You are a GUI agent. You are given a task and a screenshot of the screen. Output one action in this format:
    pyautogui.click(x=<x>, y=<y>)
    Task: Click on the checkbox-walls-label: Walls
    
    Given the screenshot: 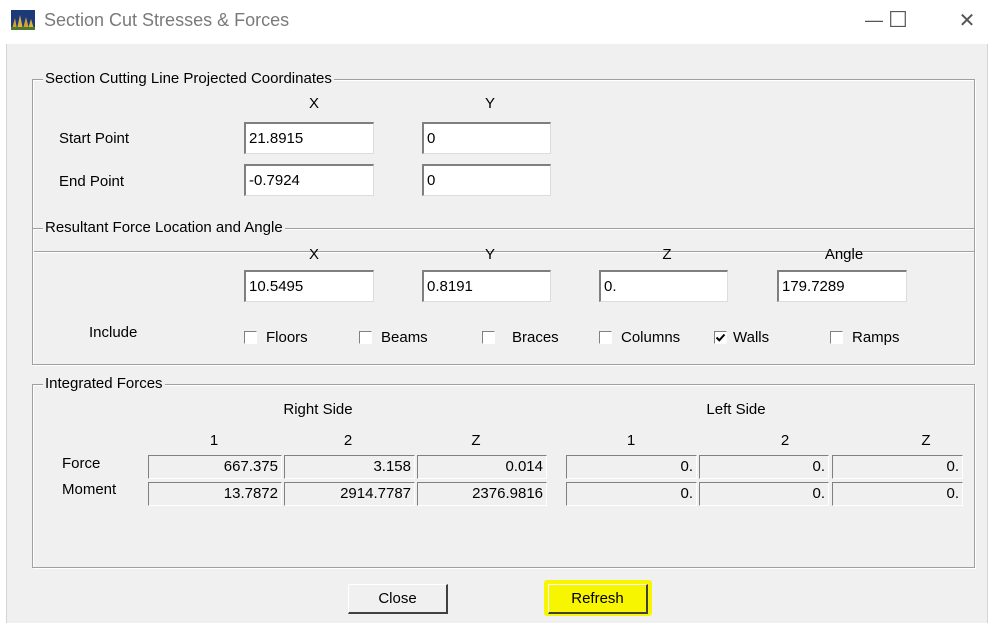 What is the action you would take?
    pyautogui.click(x=751, y=337)
    